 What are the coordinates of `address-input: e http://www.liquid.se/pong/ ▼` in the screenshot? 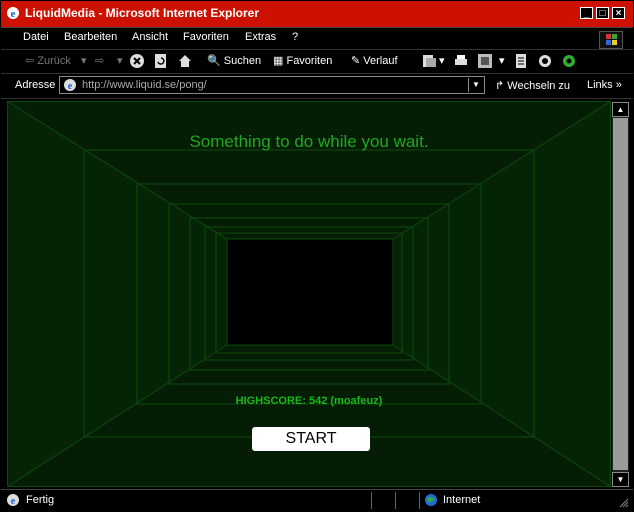 It's located at (272, 85).